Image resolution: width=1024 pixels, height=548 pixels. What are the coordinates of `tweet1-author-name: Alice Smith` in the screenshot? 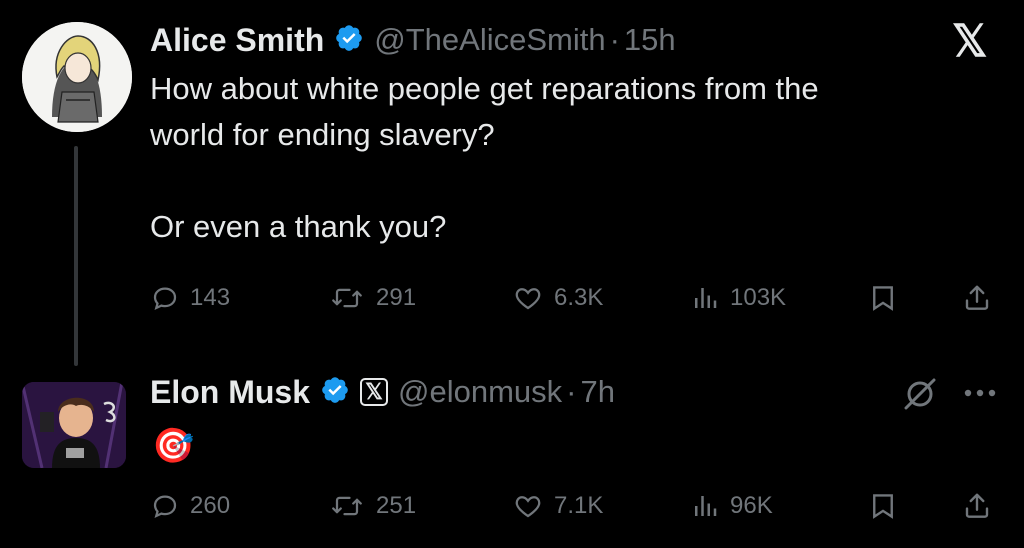 It's located at (237, 40).